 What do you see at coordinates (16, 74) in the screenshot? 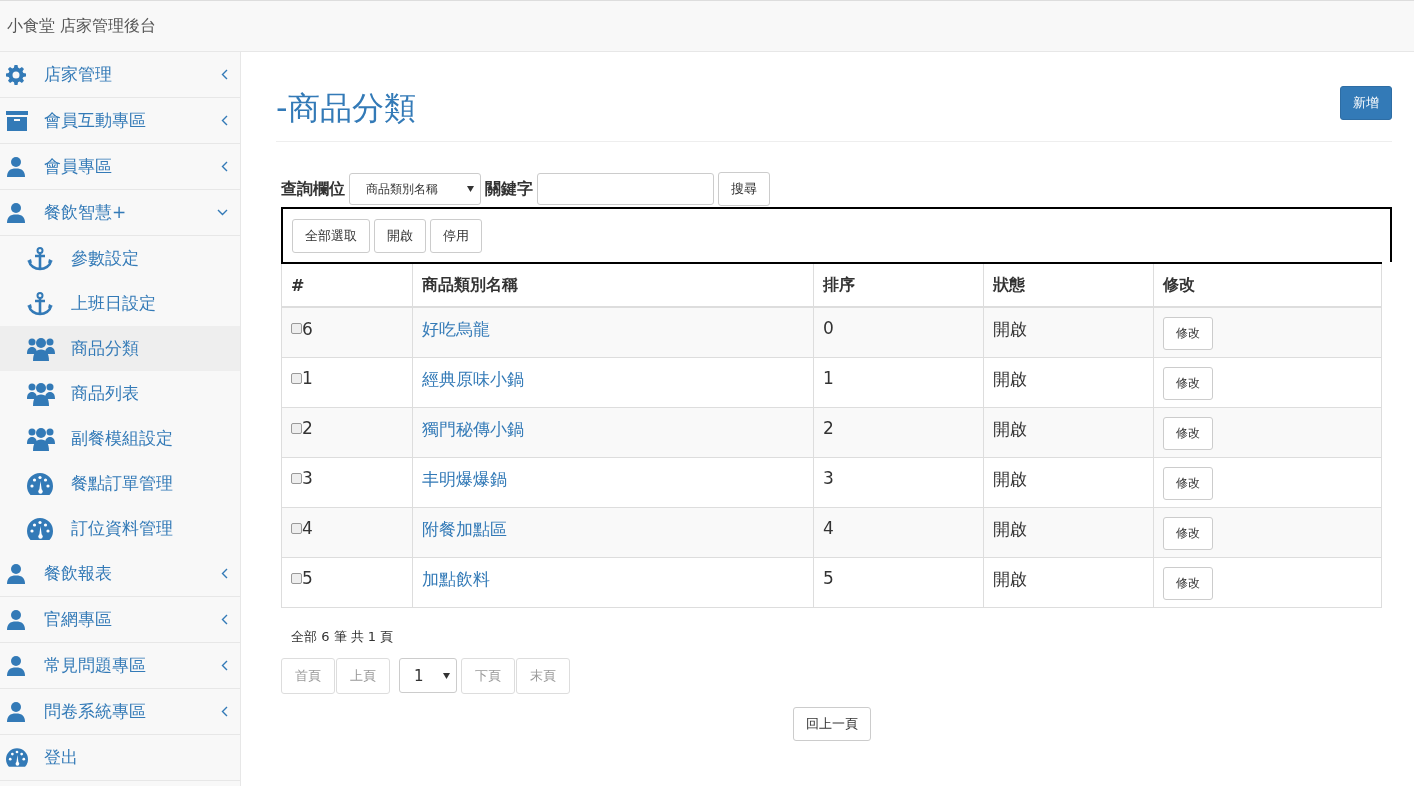
I see `gear-icon` at bounding box center [16, 74].